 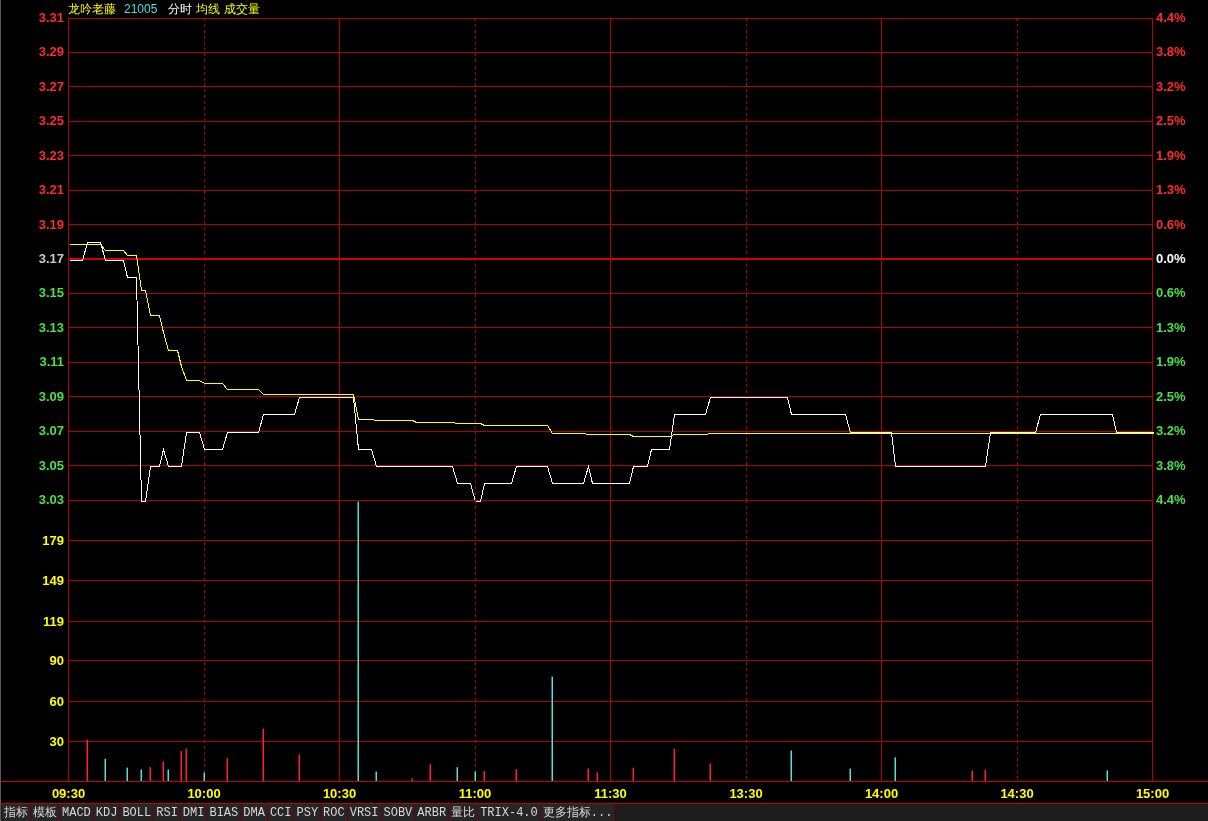 What do you see at coordinates (68, 793) in the screenshot?
I see `time-axis-label: 09:30` at bounding box center [68, 793].